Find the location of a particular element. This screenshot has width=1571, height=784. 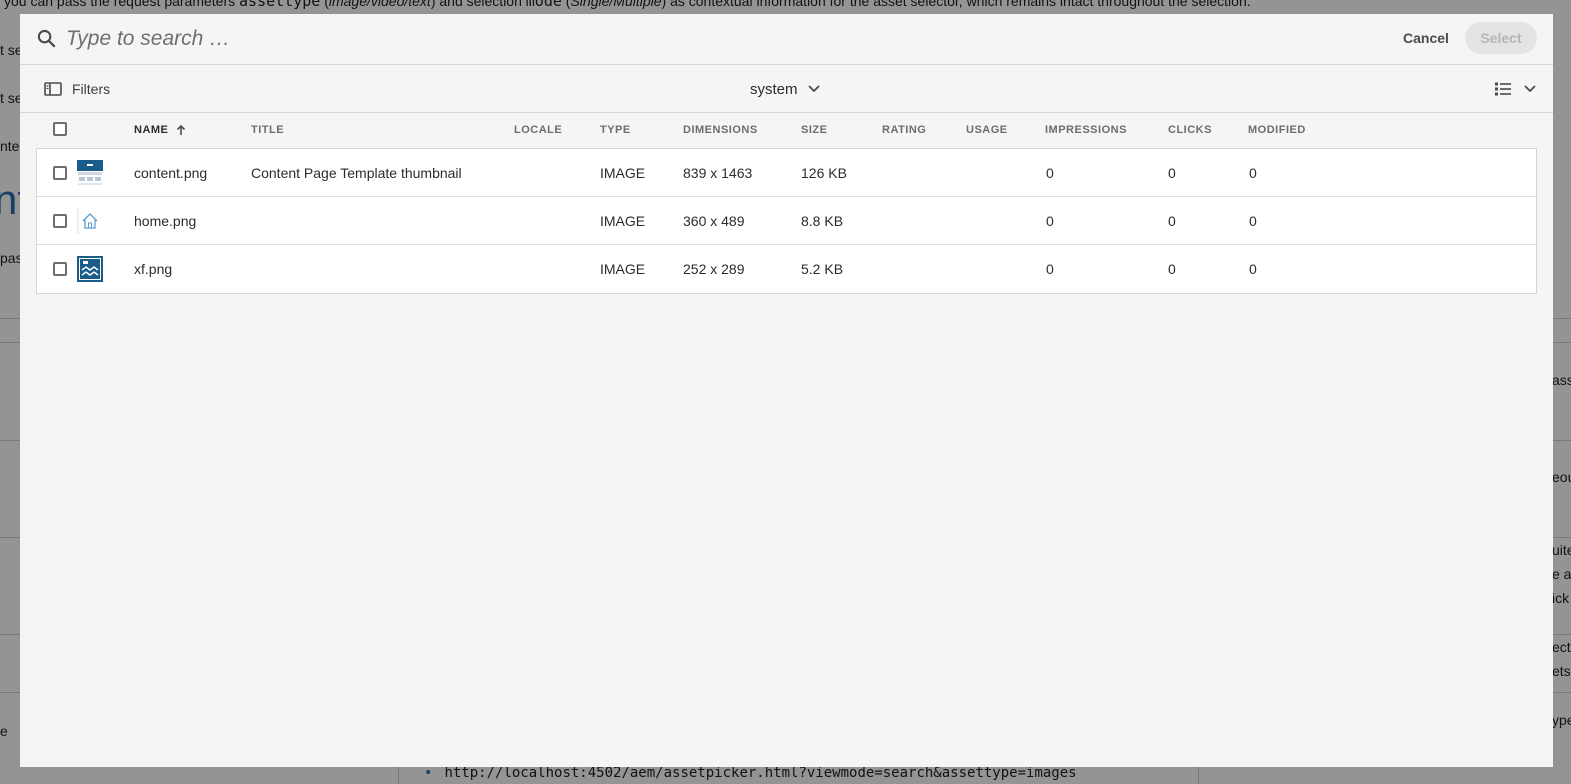

column-header-type: TYPE is located at coordinates (615, 130).